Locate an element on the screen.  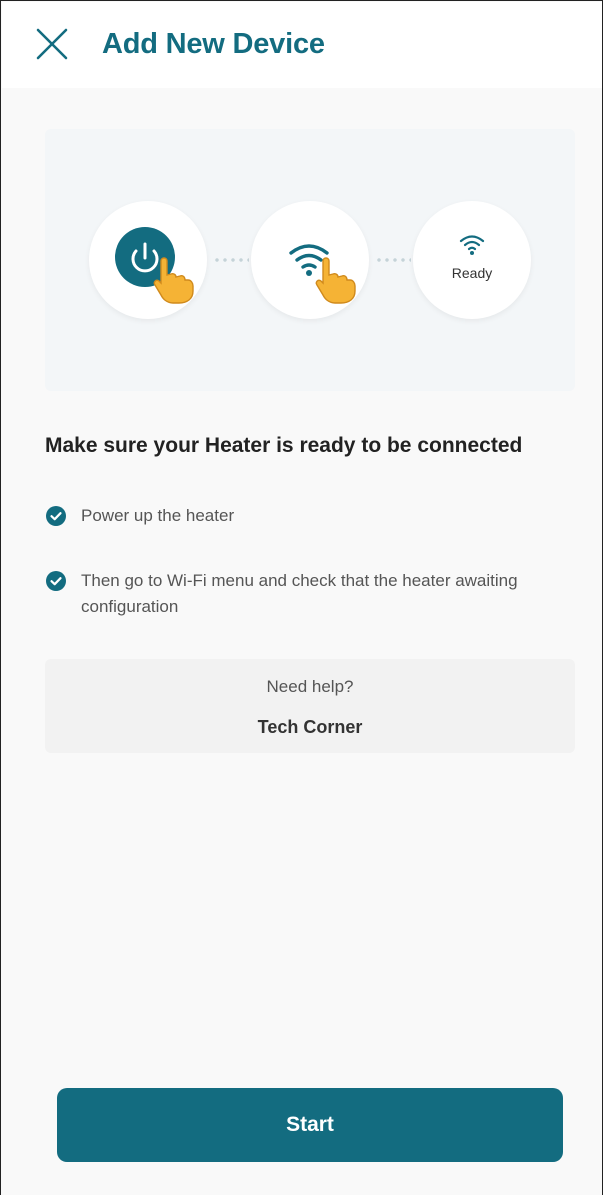
wifi-icon is located at coordinates (472, 245).